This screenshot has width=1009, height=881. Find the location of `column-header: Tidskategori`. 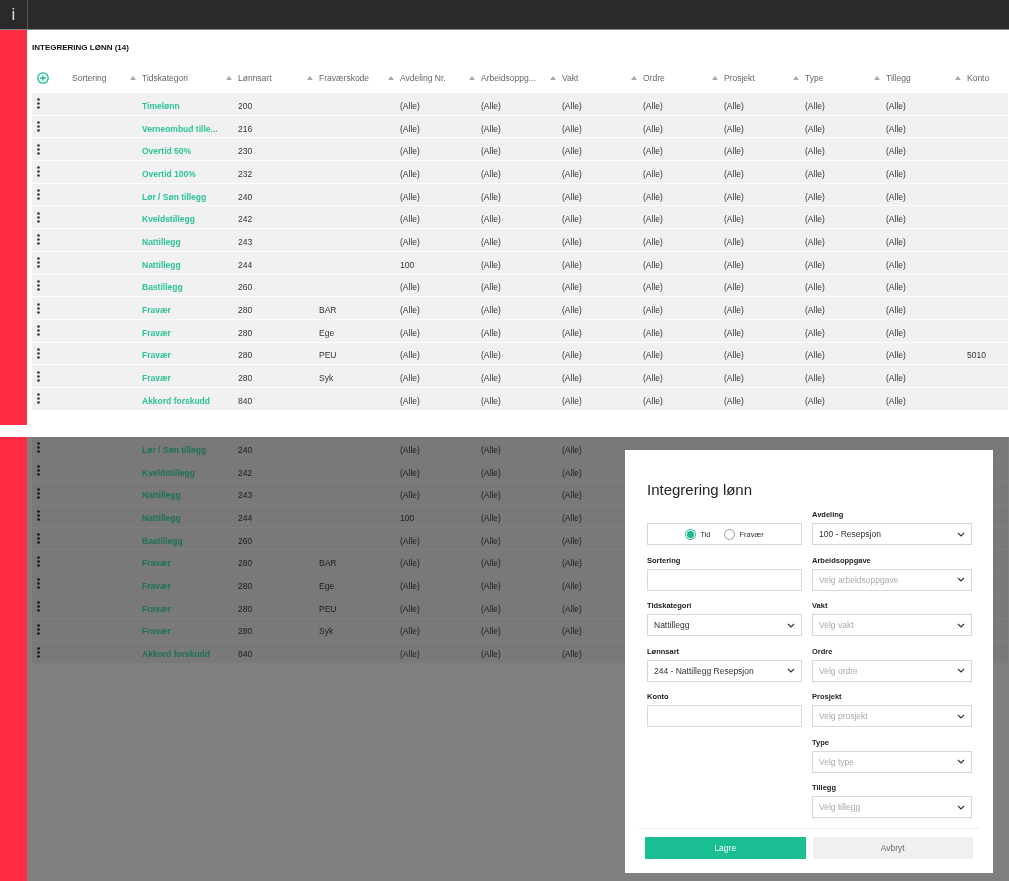

column-header: Tidskategori is located at coordinates (190, 78).